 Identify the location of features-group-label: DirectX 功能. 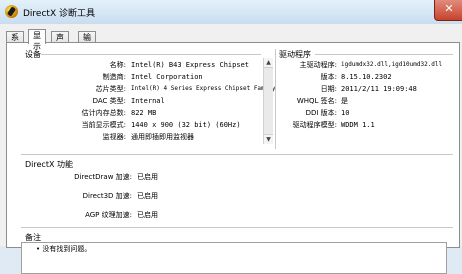
(49, 164).